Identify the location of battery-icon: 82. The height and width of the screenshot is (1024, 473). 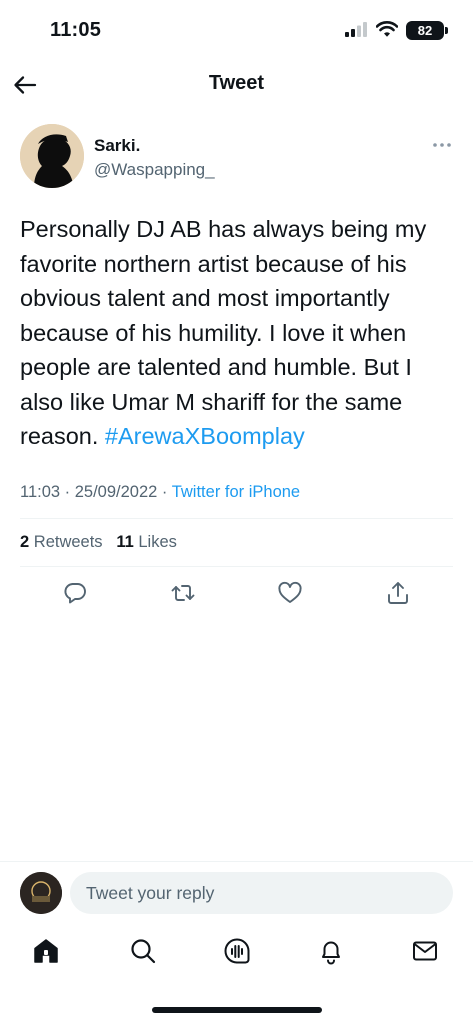
(425, 30).